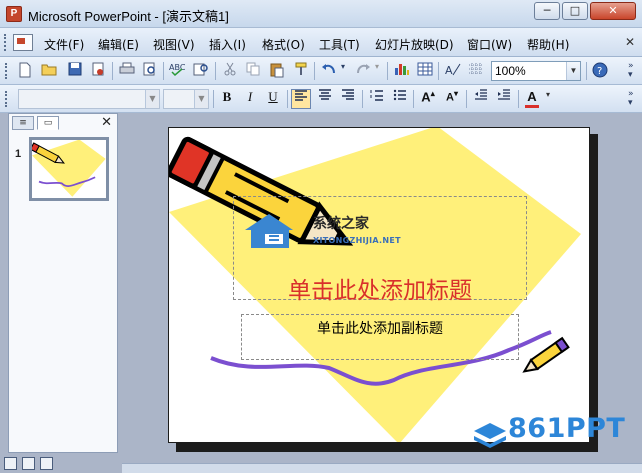 Image resolution: width=642 pixels, height=473 pixels. What do you see at coordinates (150, 71) in the screenshot?
I see `print-preview-icon` at bounding box center [150, 71].